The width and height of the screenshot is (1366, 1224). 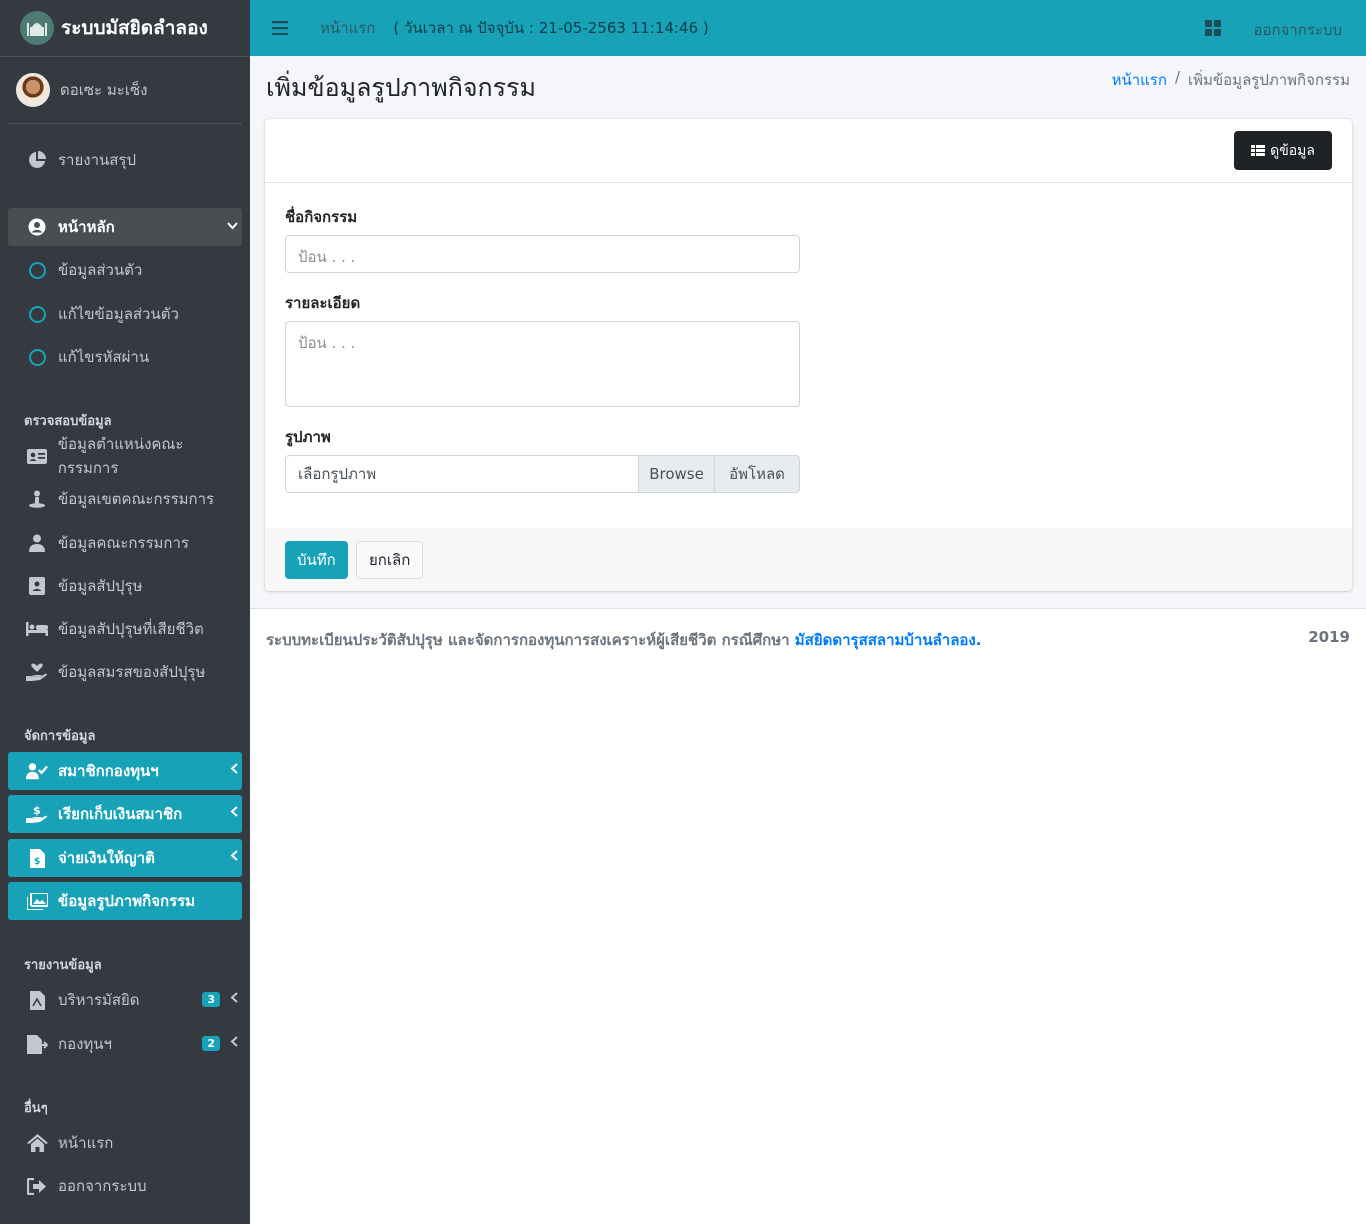 What do you see at coordinates (390, 560) in the screenshot?
I see `cancel-button: ยกเลิก` at bounding box center [390, 560].